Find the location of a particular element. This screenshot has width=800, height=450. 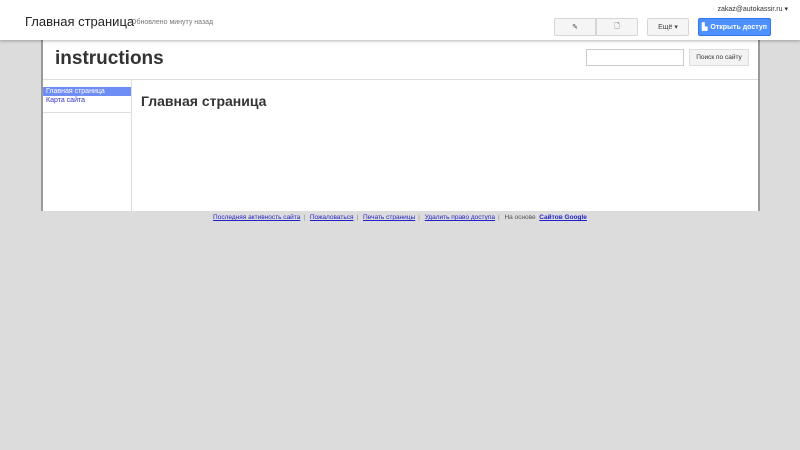

sidebar-item-sitemap: Карта сайта is located at coordinates (87, 100).